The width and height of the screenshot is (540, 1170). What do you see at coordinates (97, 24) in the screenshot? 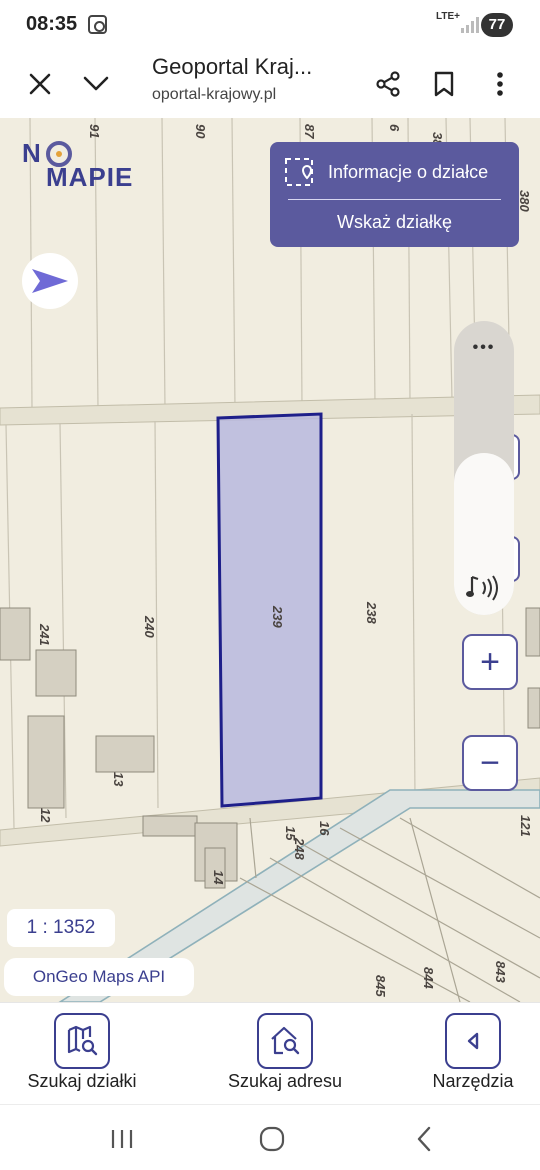
I see `screenshot-notification-icon` at bounding box center [97, 24].